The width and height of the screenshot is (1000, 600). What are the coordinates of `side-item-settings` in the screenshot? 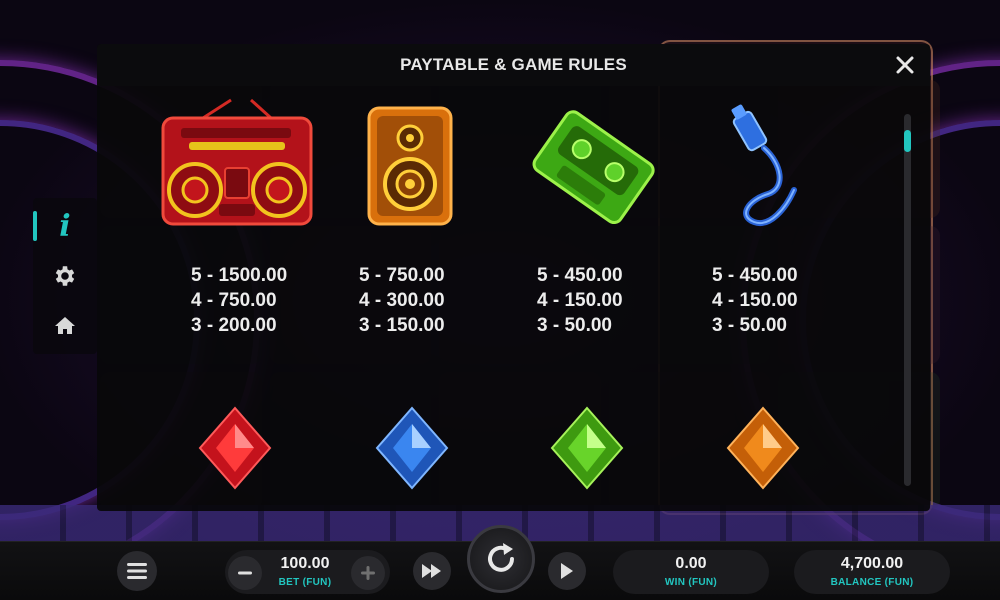 It's located at (65, 276).